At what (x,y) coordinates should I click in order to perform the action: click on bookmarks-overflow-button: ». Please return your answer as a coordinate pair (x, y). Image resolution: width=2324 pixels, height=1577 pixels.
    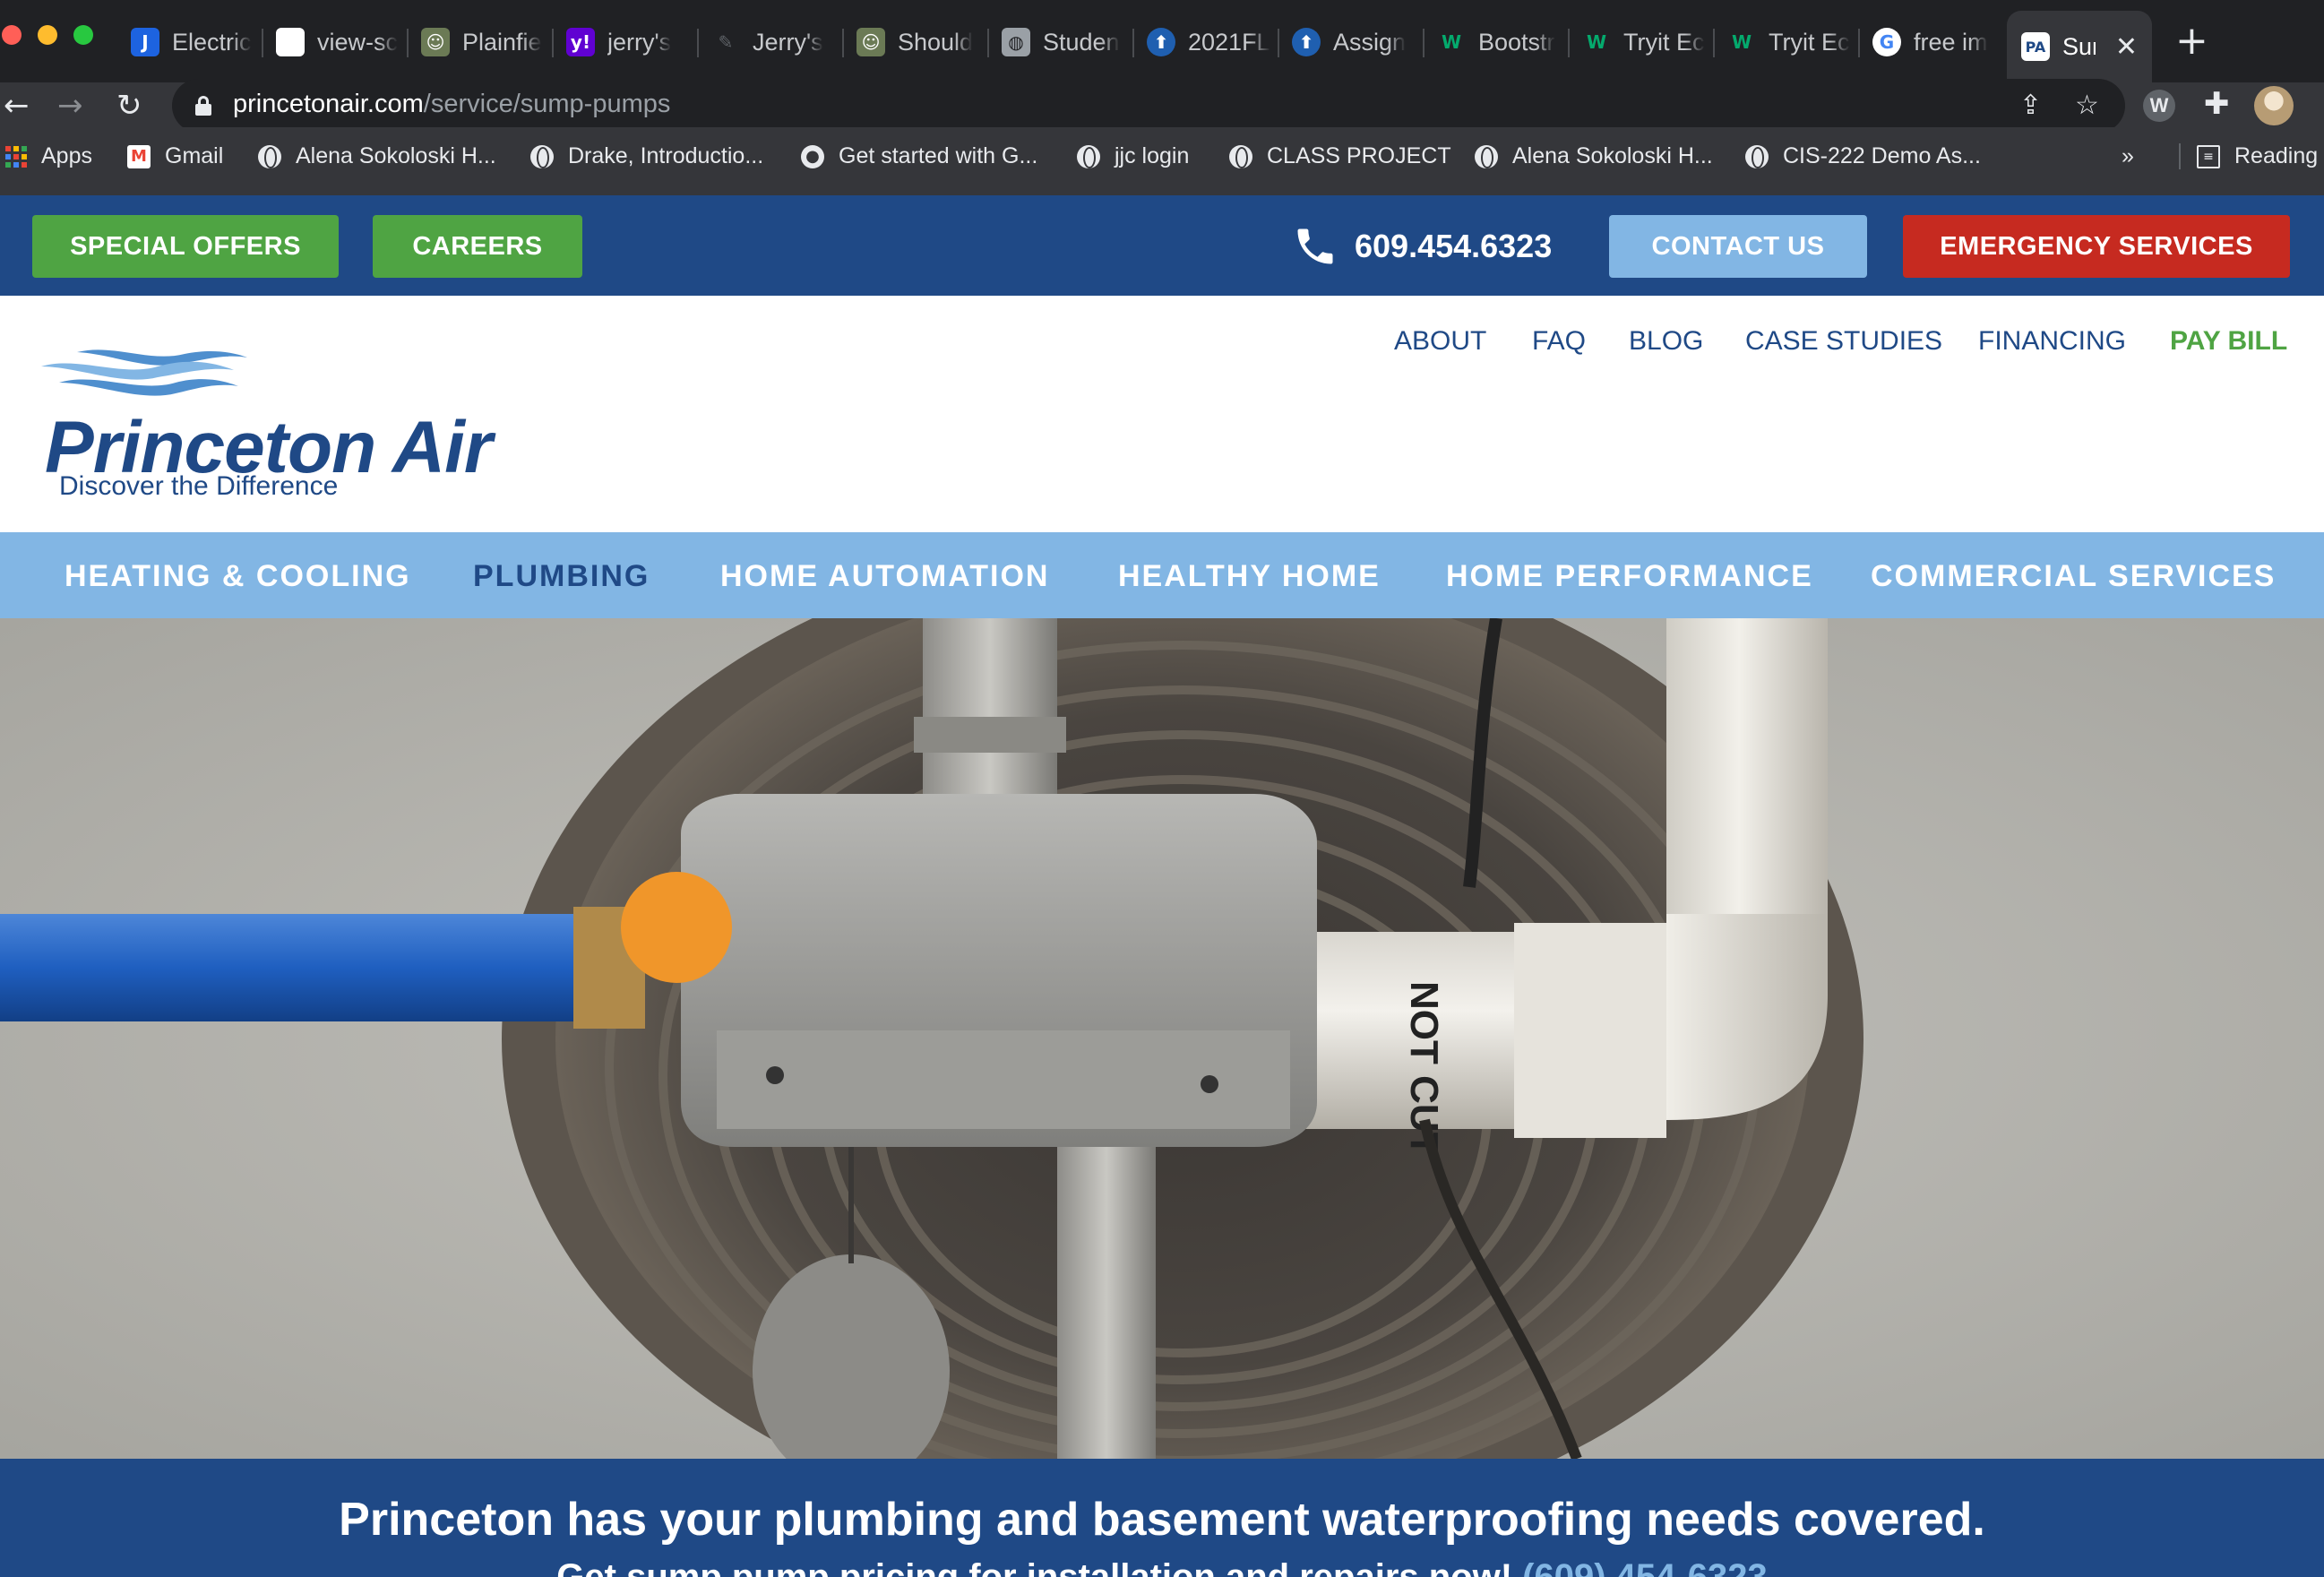
    Looking at the image, I should click on (2128, 156).